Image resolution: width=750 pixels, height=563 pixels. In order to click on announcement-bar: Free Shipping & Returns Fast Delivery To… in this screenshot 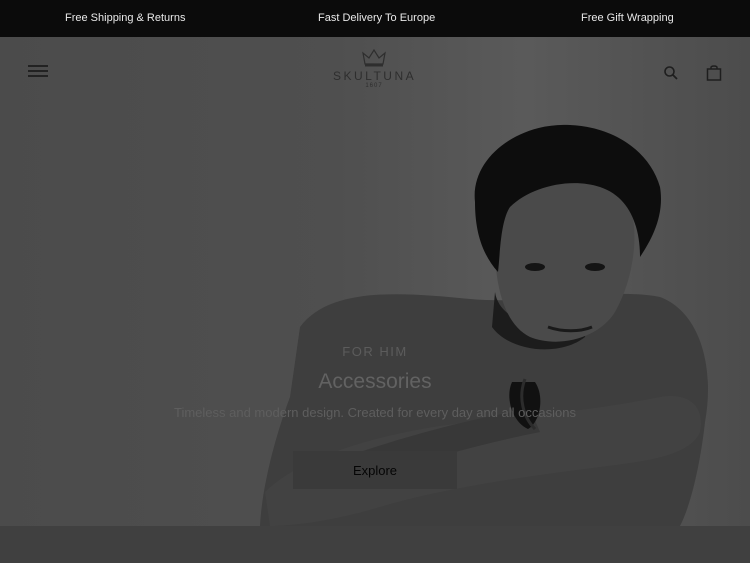, I will do `click(375, 18)`.